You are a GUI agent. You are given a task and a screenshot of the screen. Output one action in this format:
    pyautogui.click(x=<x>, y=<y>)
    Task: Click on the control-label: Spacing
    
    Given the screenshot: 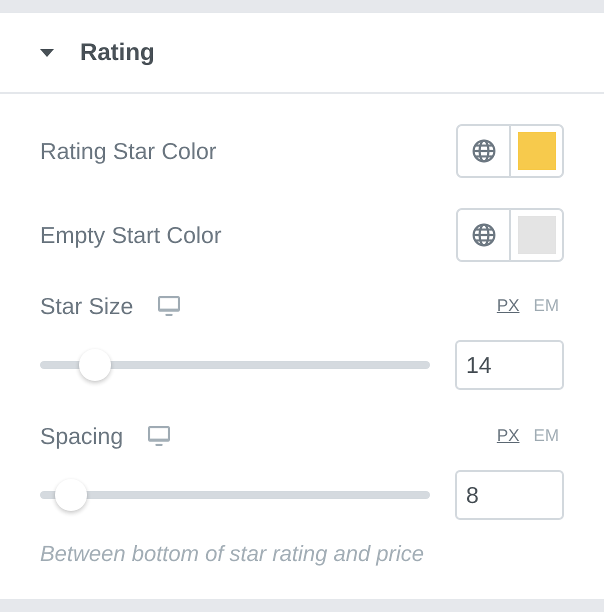 What is the action you would take?
    pyautogui.click(x=82, y=436)
    